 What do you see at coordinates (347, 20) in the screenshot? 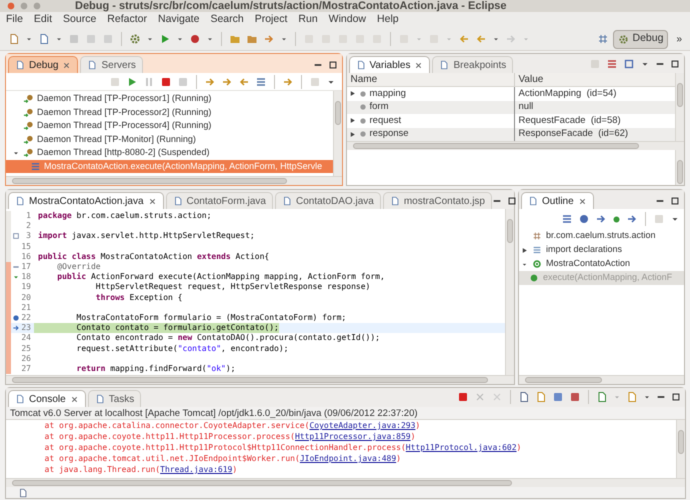
I see `menu-item: Window` at bounding box center [347, 20].